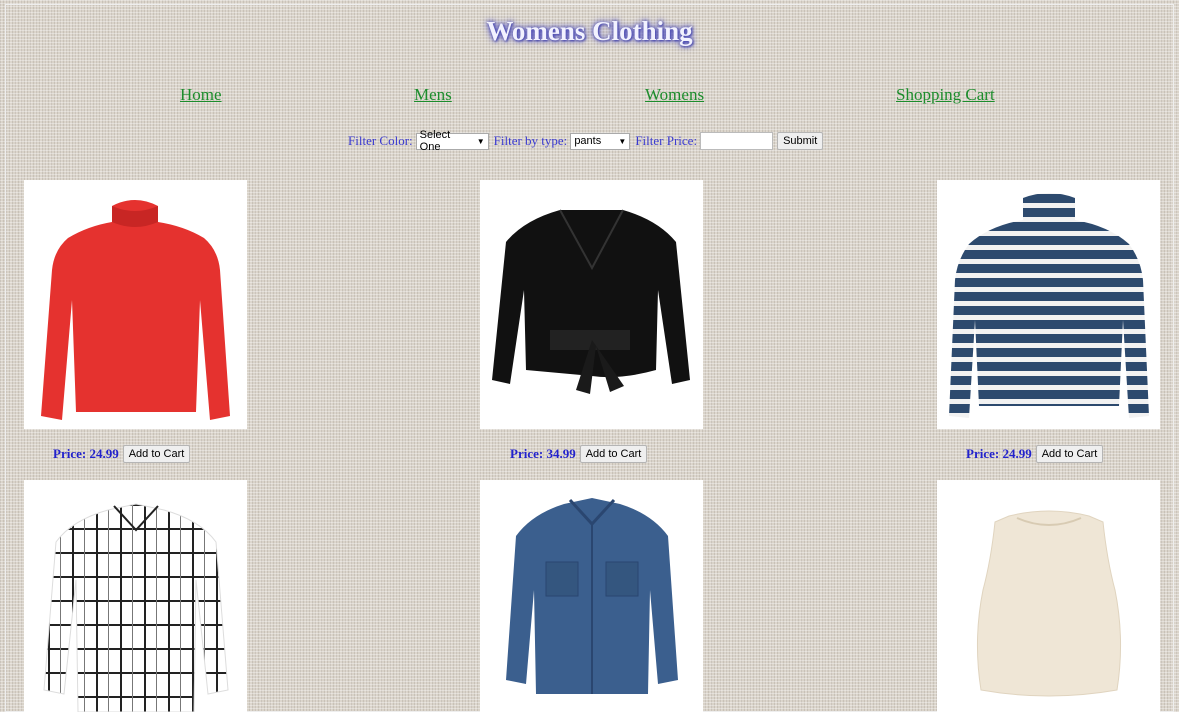  I want to click on filter-color-value: Select One, so click(435, 141).